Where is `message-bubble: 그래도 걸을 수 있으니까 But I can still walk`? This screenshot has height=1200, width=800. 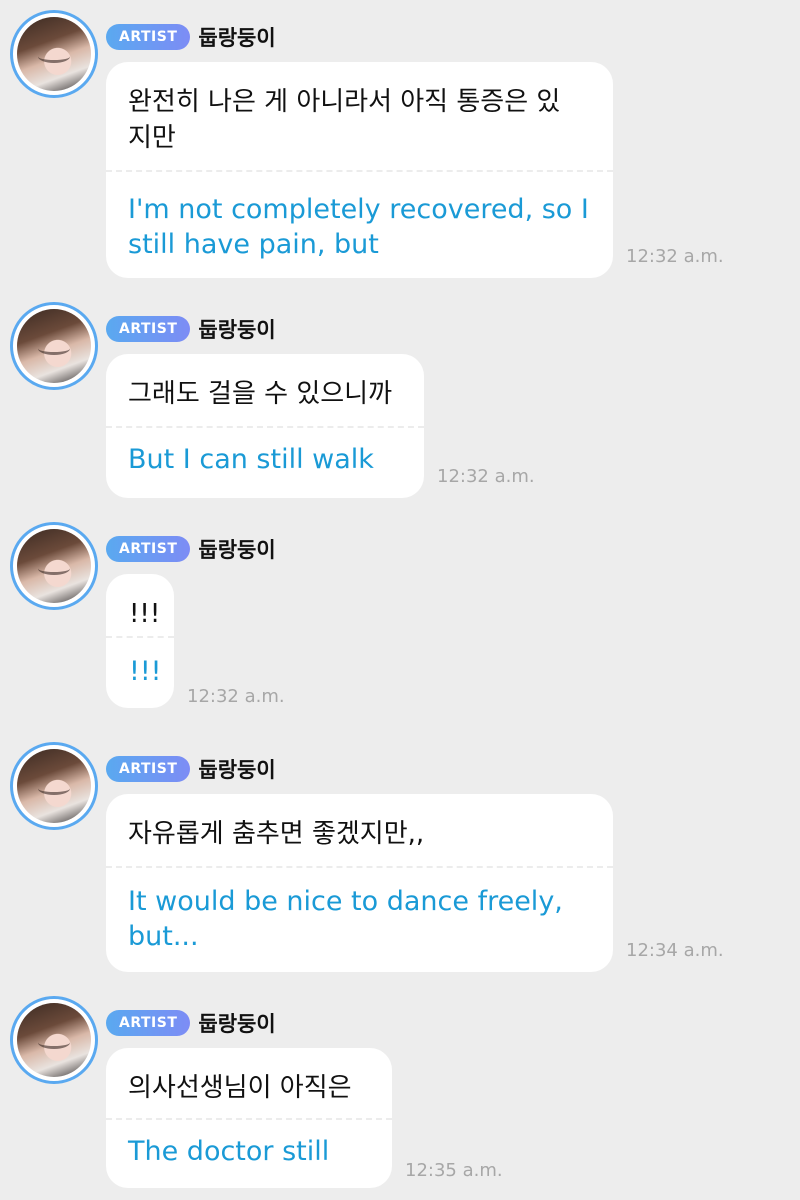 message-bubble: 그래도 걸을 수 있으니까 But I can still walk is located at coordinates (265, 426).